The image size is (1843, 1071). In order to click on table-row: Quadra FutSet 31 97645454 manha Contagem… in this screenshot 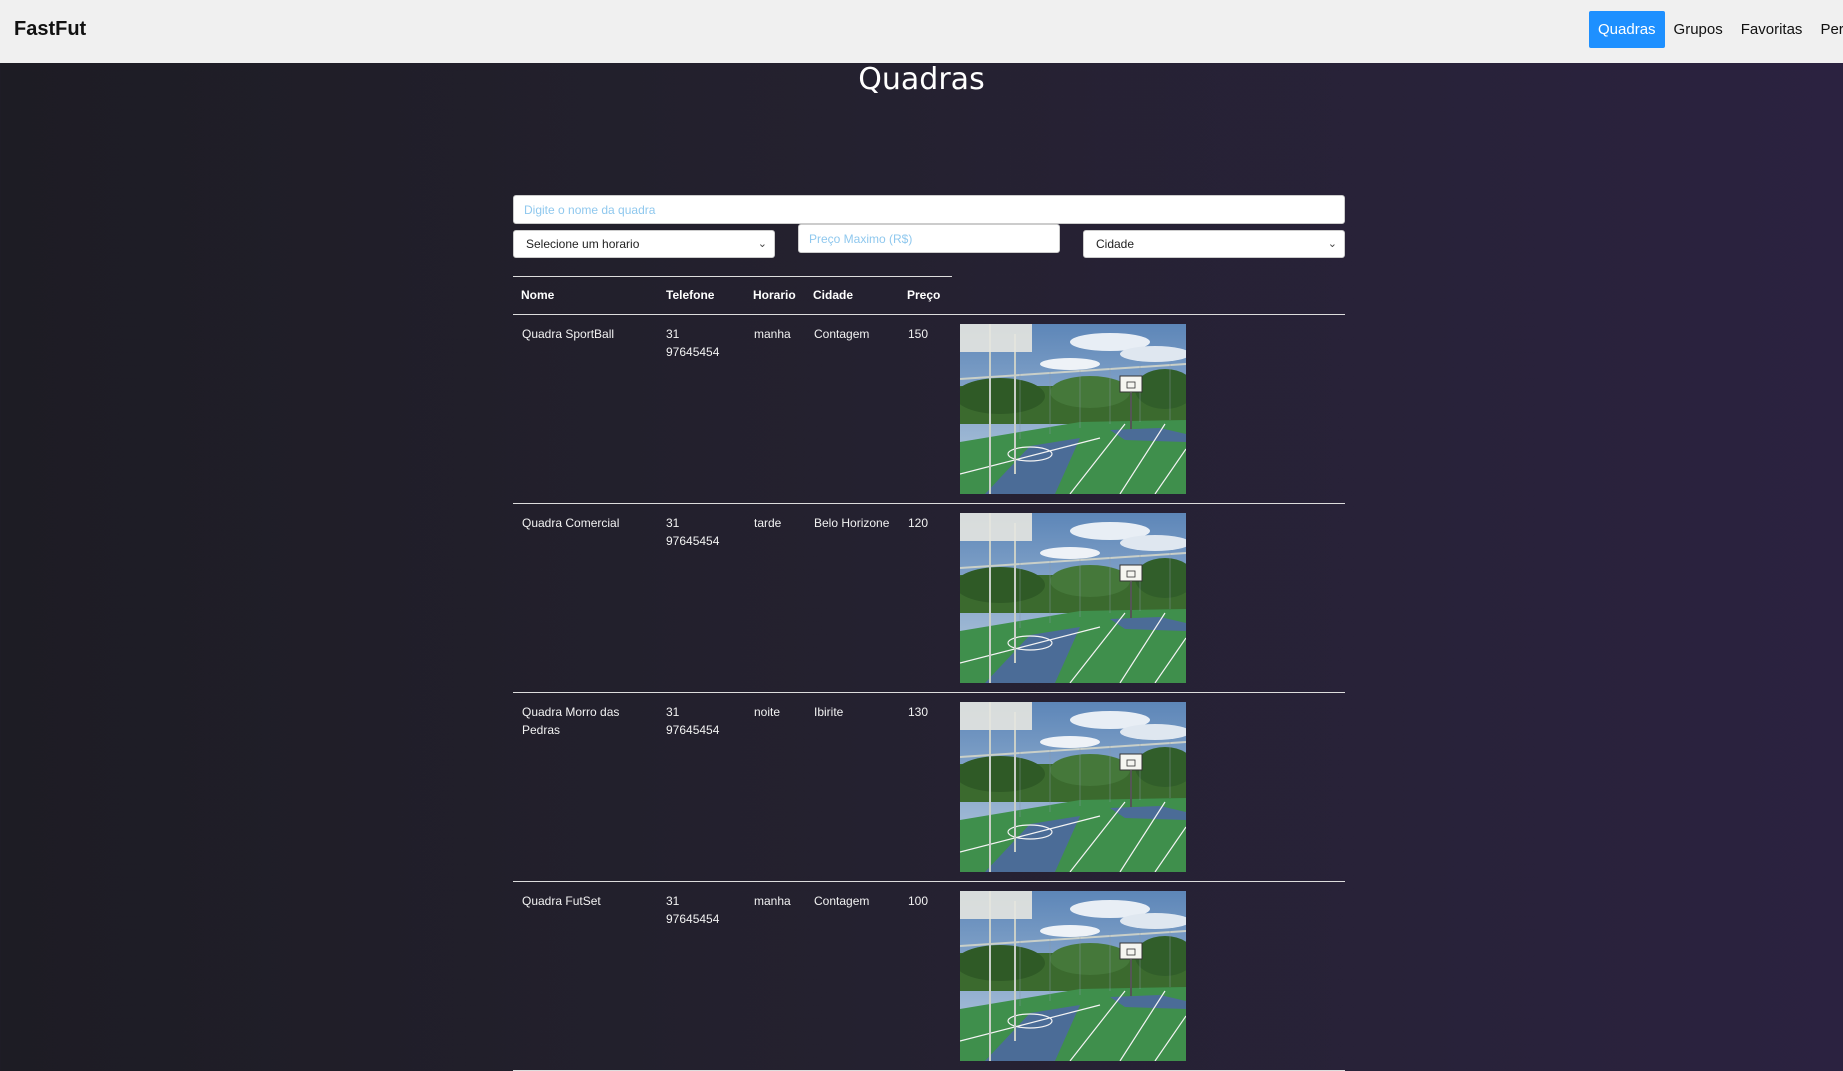, I will do `click(929, 976)`.